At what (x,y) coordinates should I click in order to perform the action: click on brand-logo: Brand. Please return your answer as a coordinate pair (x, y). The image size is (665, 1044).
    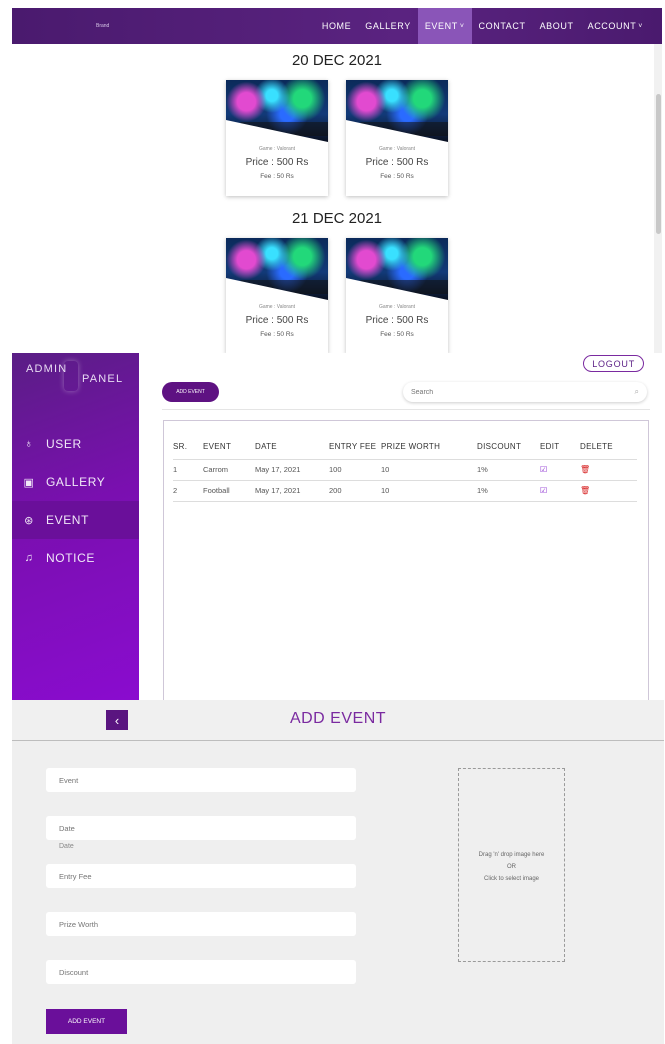
    Looking at the image, I should click on (102, 26).